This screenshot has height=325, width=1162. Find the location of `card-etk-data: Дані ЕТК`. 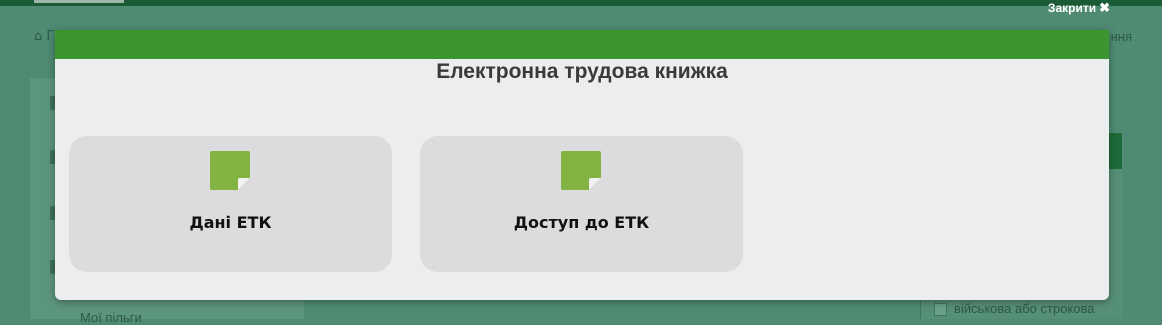

card-etk-data: Дані ЕТК is located at coordinates (230, 204).